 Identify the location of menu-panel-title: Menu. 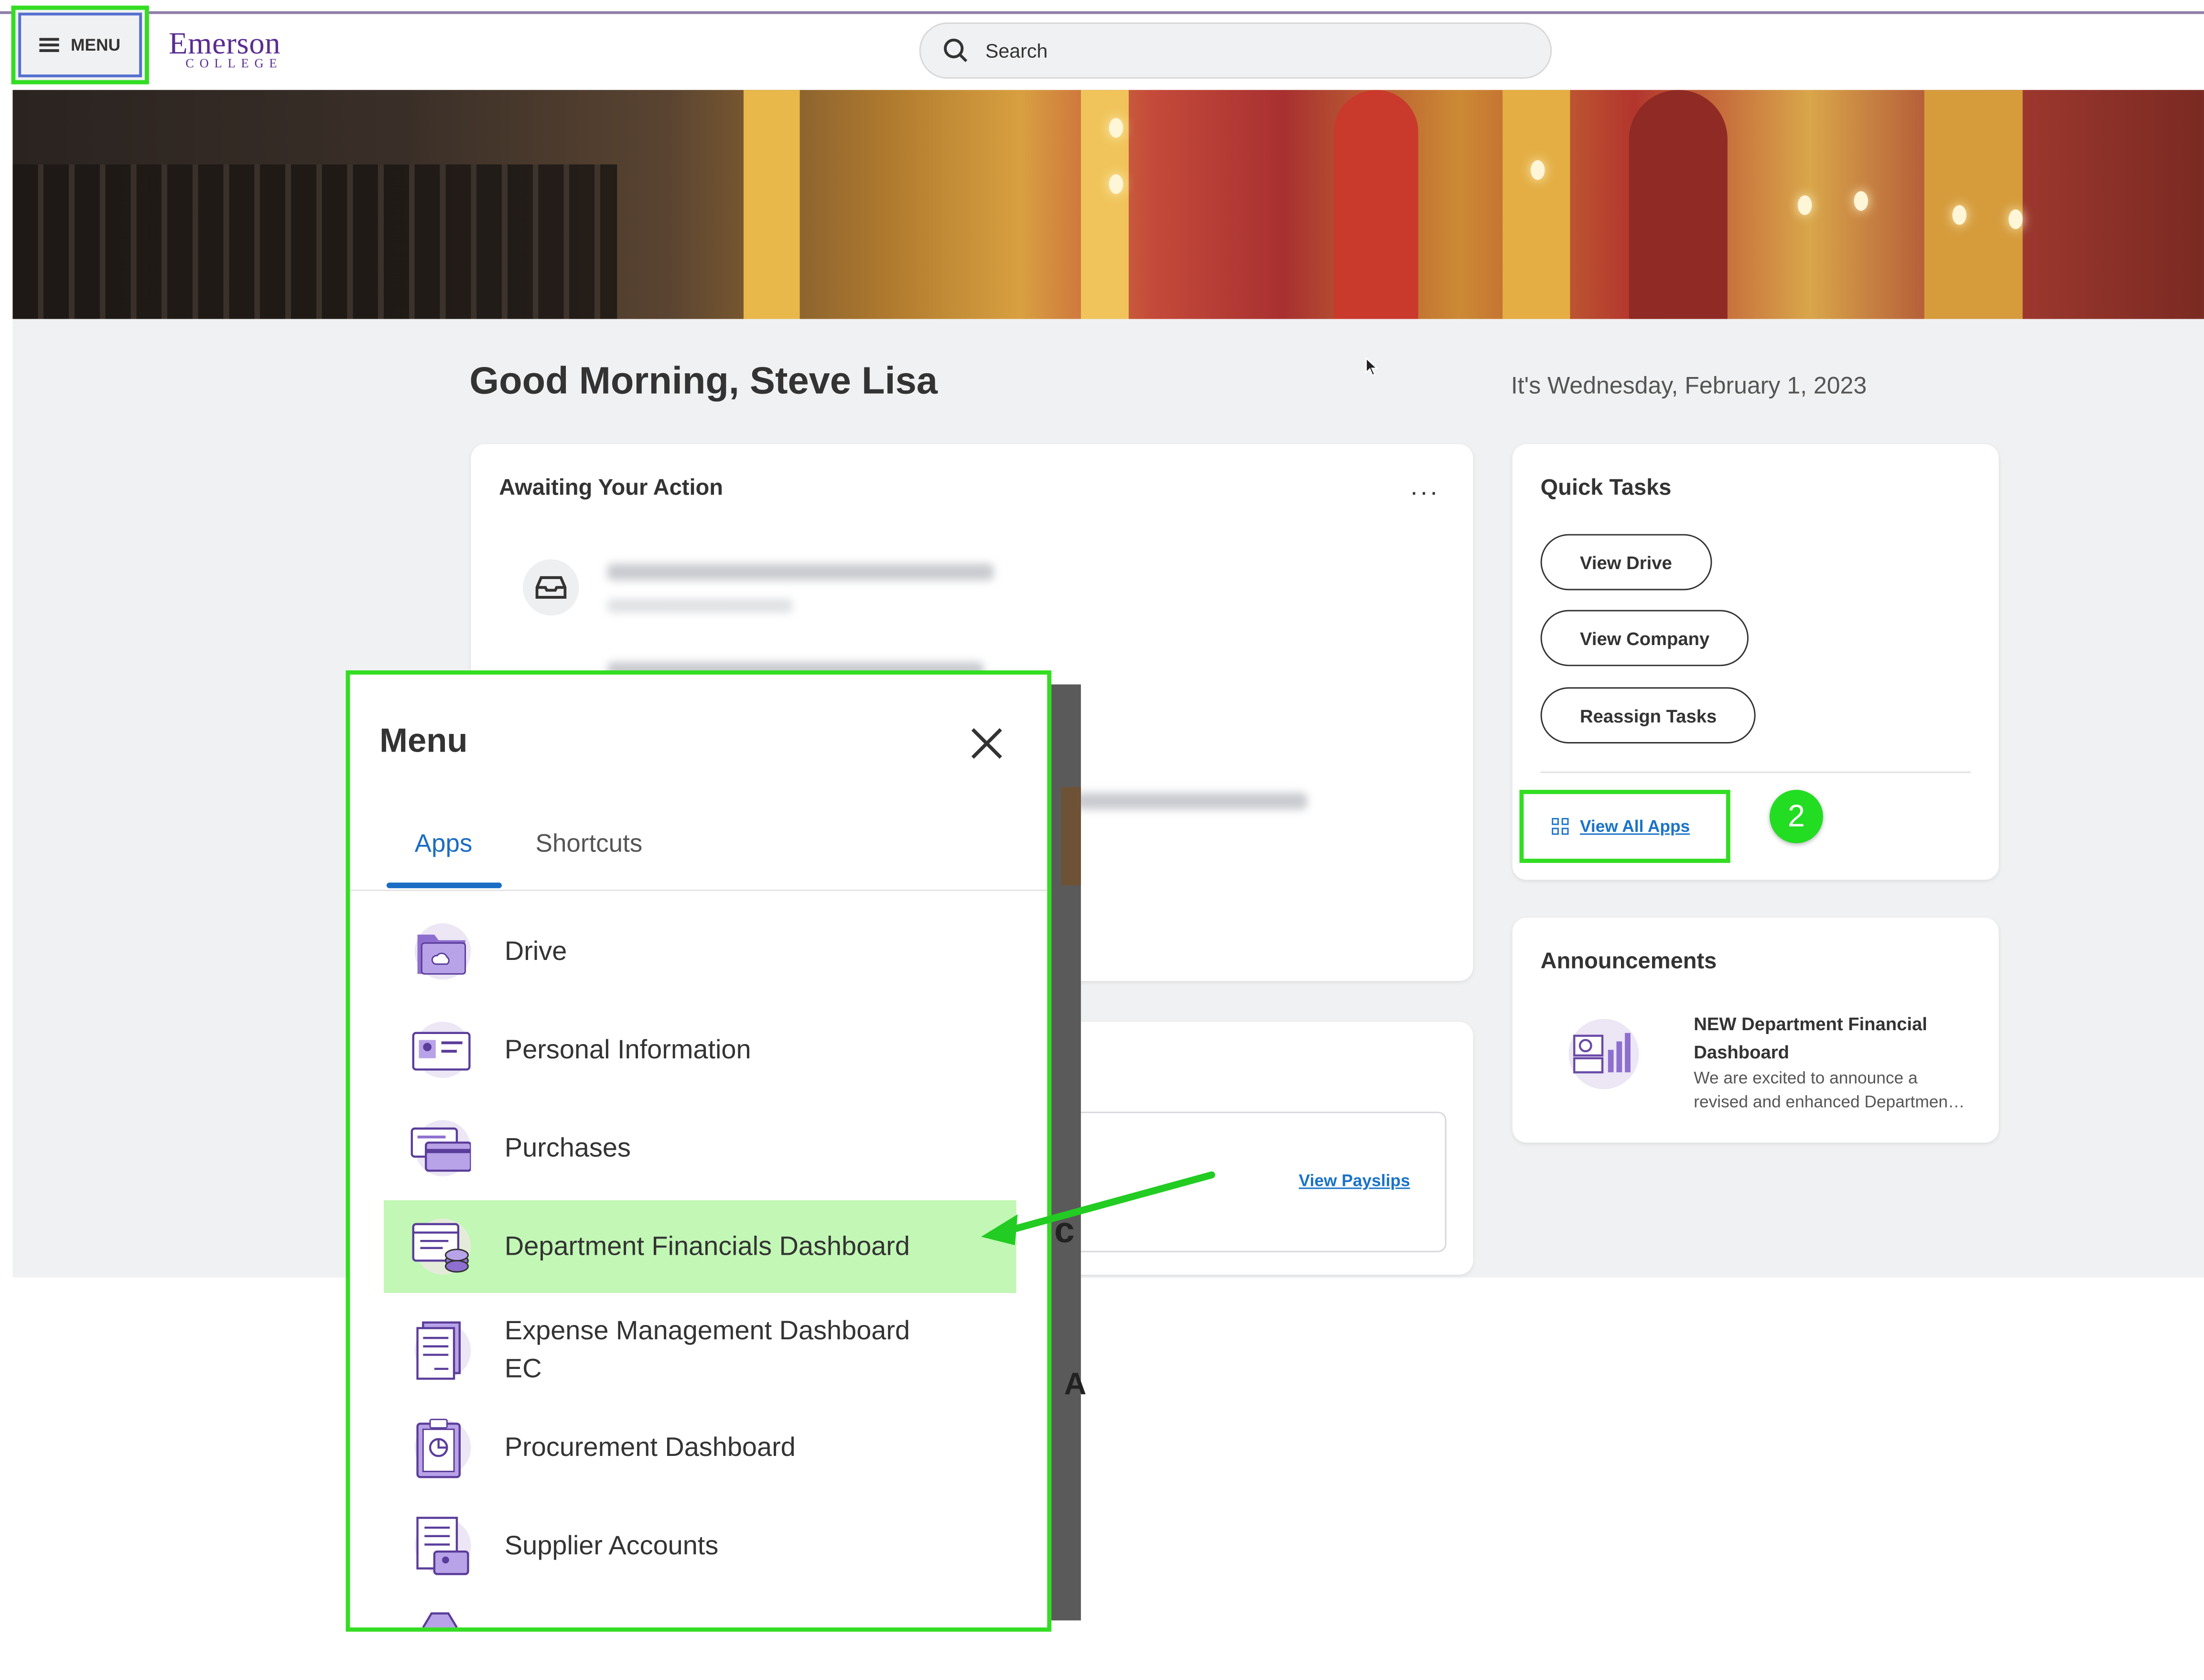
(424, 741).